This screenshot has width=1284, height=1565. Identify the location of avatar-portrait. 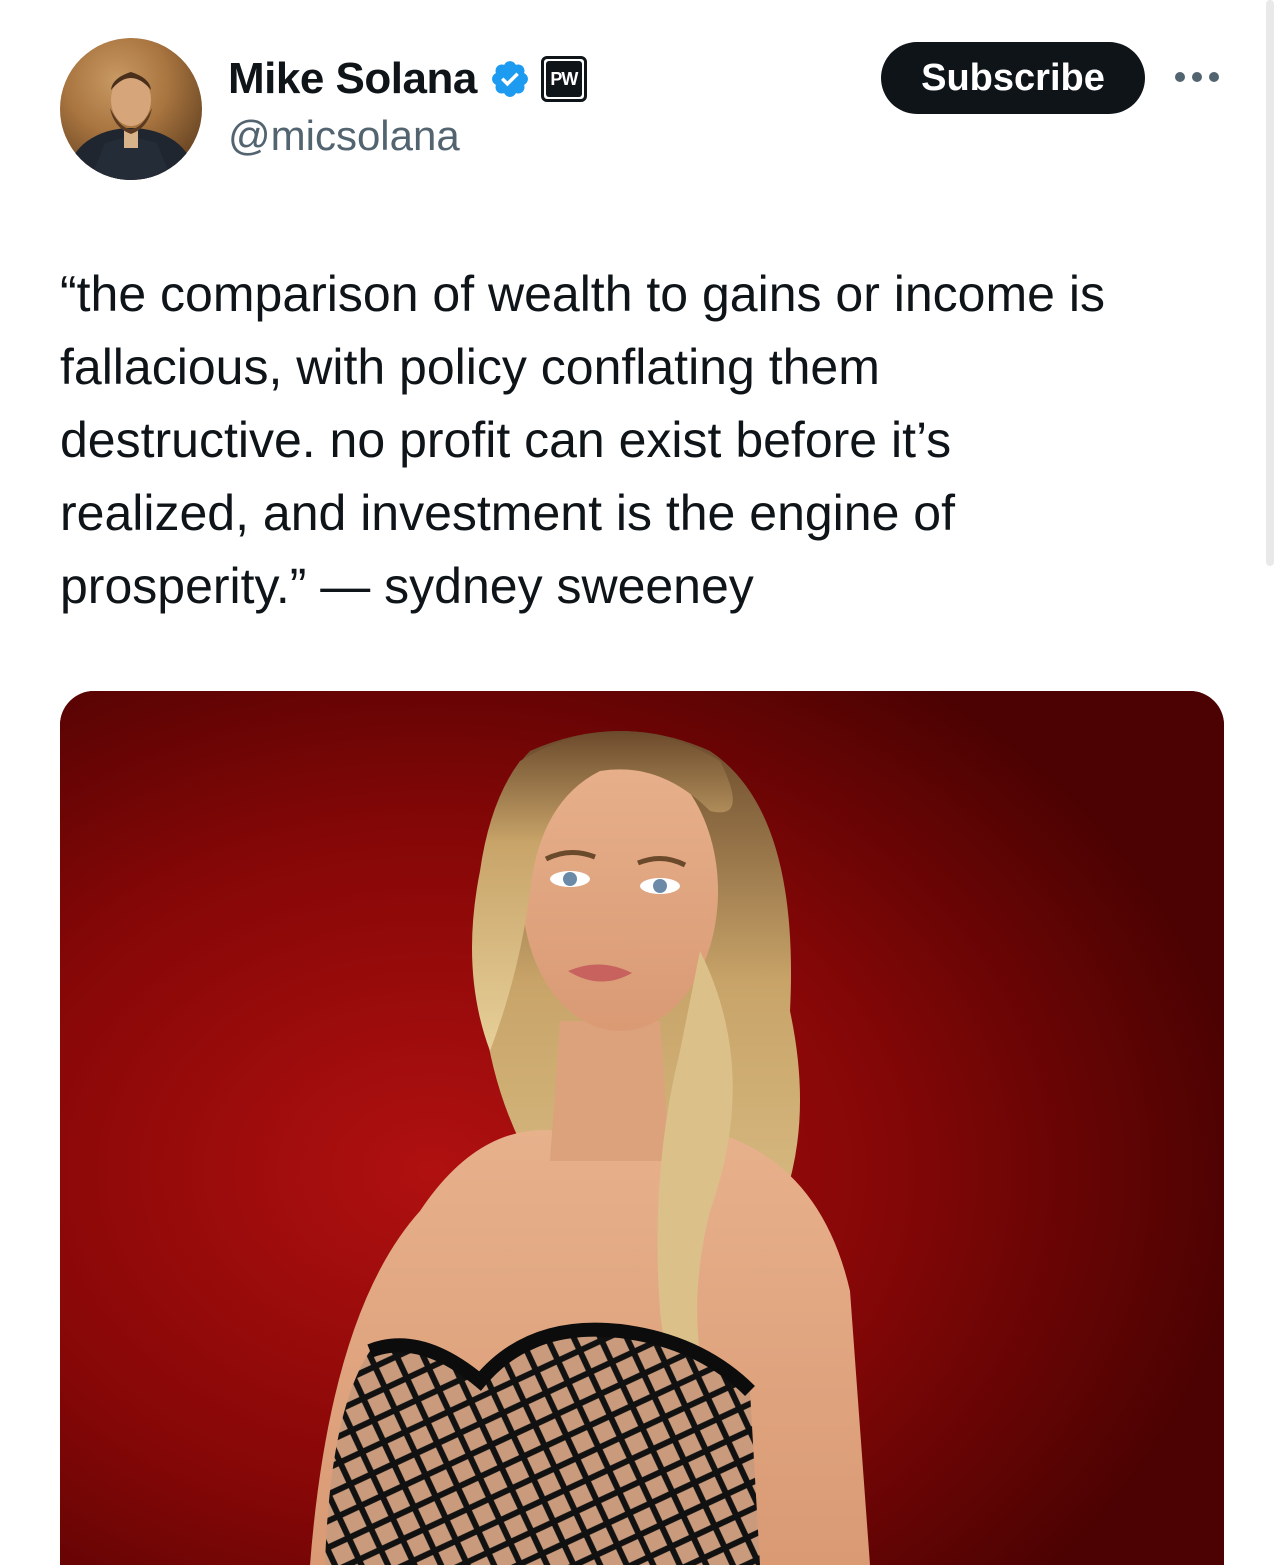
(131, 126).